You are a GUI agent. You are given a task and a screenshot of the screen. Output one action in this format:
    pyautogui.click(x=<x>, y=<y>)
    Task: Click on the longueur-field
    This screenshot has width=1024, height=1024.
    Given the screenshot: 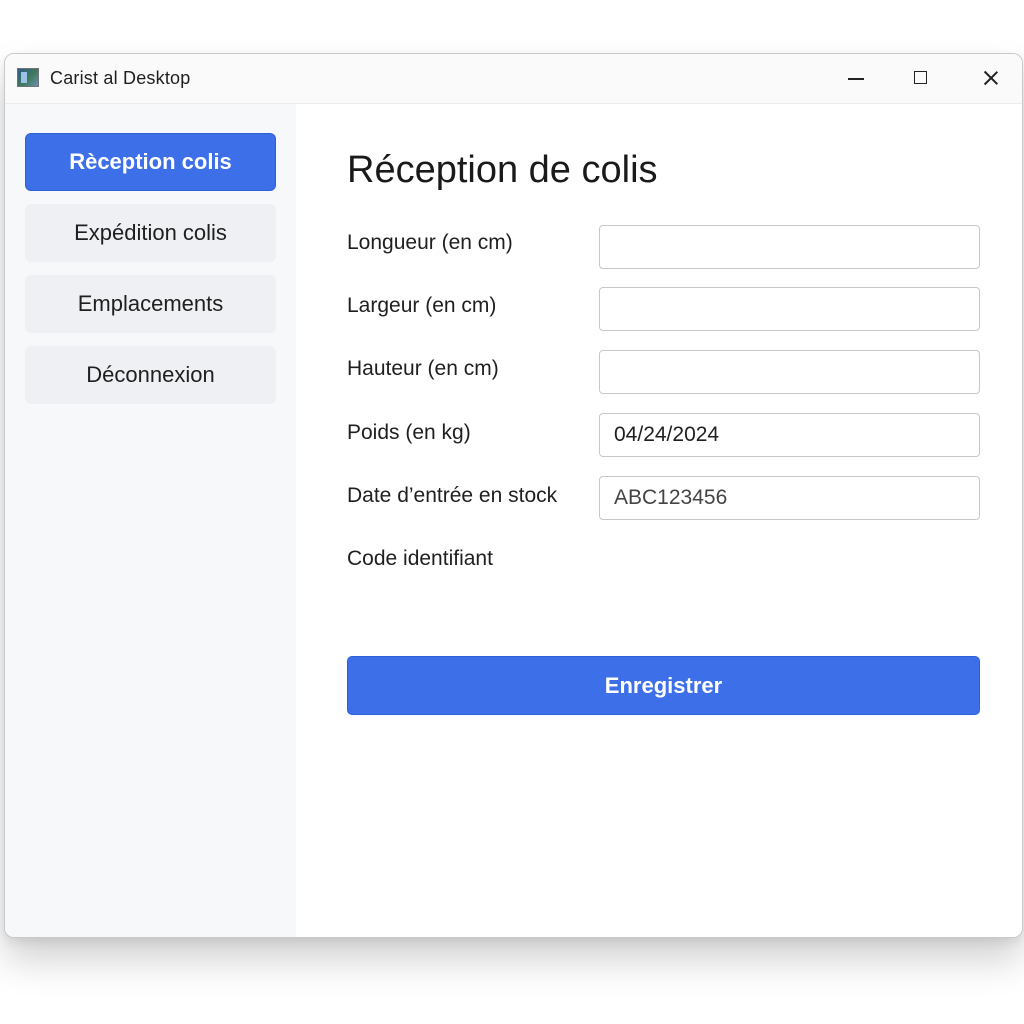 What is the action you would take?
    pyautogui.click(x=789, y=247)
    